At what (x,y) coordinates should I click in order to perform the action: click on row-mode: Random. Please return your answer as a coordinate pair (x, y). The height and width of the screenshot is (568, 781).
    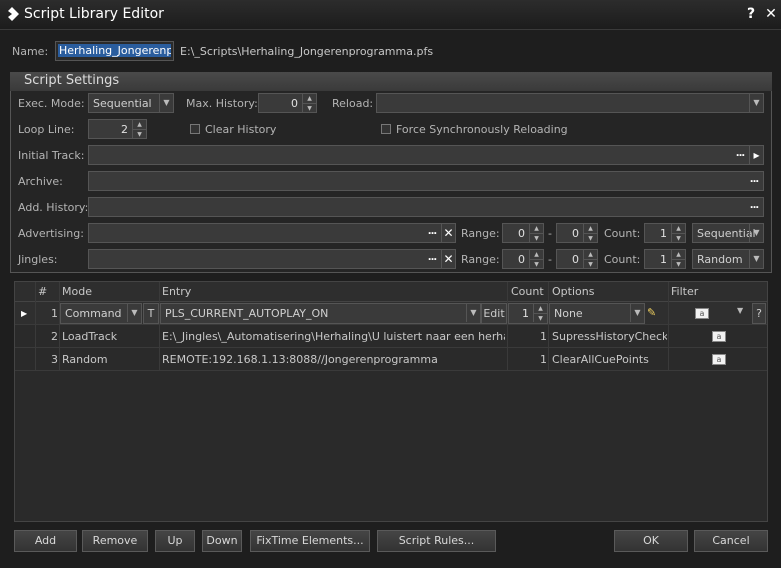
    Looking at the image, I should click on (85, 359).